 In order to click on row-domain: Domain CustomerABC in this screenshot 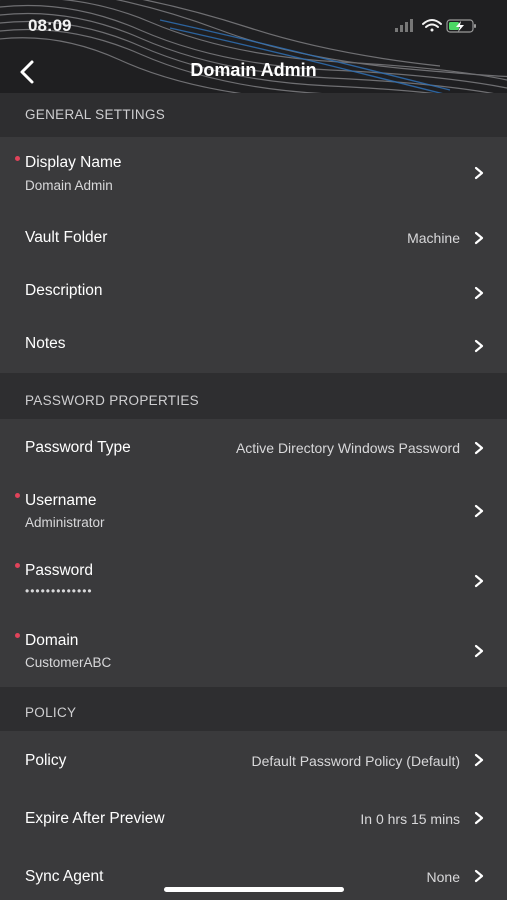, I will do `click(253, 652)`.